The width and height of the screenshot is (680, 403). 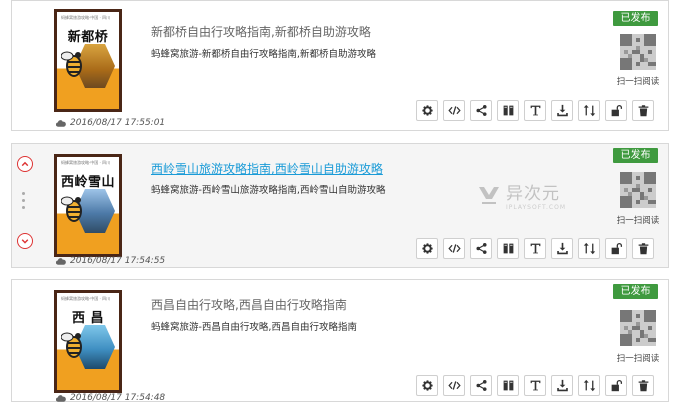 I want to click on timestamp-text: 2016/08/17 17:54:55, so click(x=118, y=261).